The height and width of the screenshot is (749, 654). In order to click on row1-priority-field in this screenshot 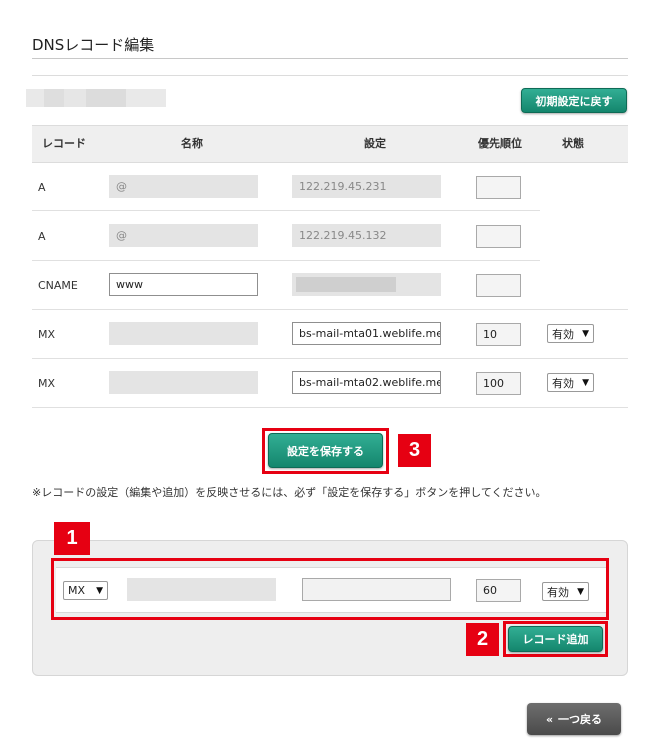, I will do `click(498, 187)`.